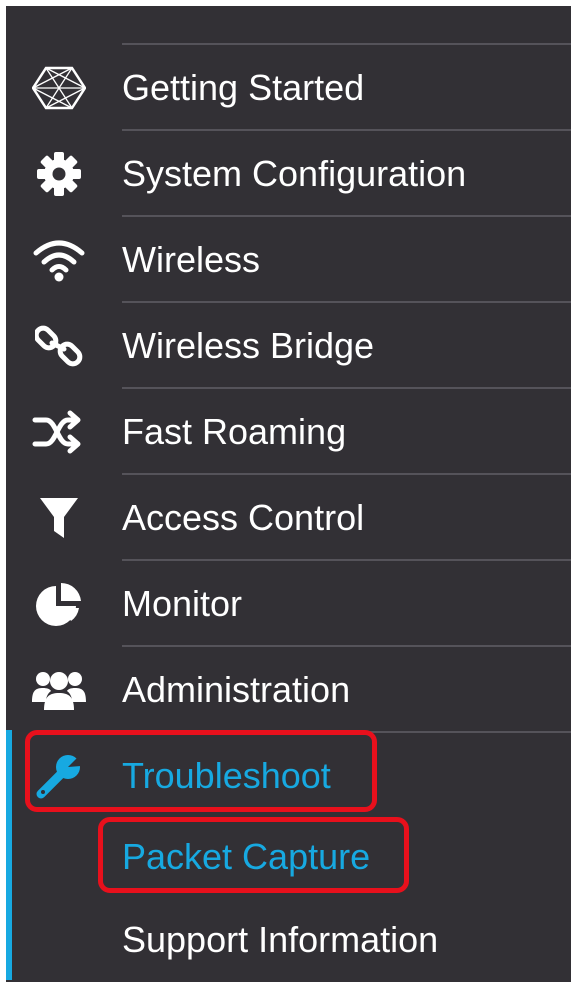  Describe the element at coordinates (288, 604) in the screenshot. I see `sidebar-item-monitor: Monitor` at that location.